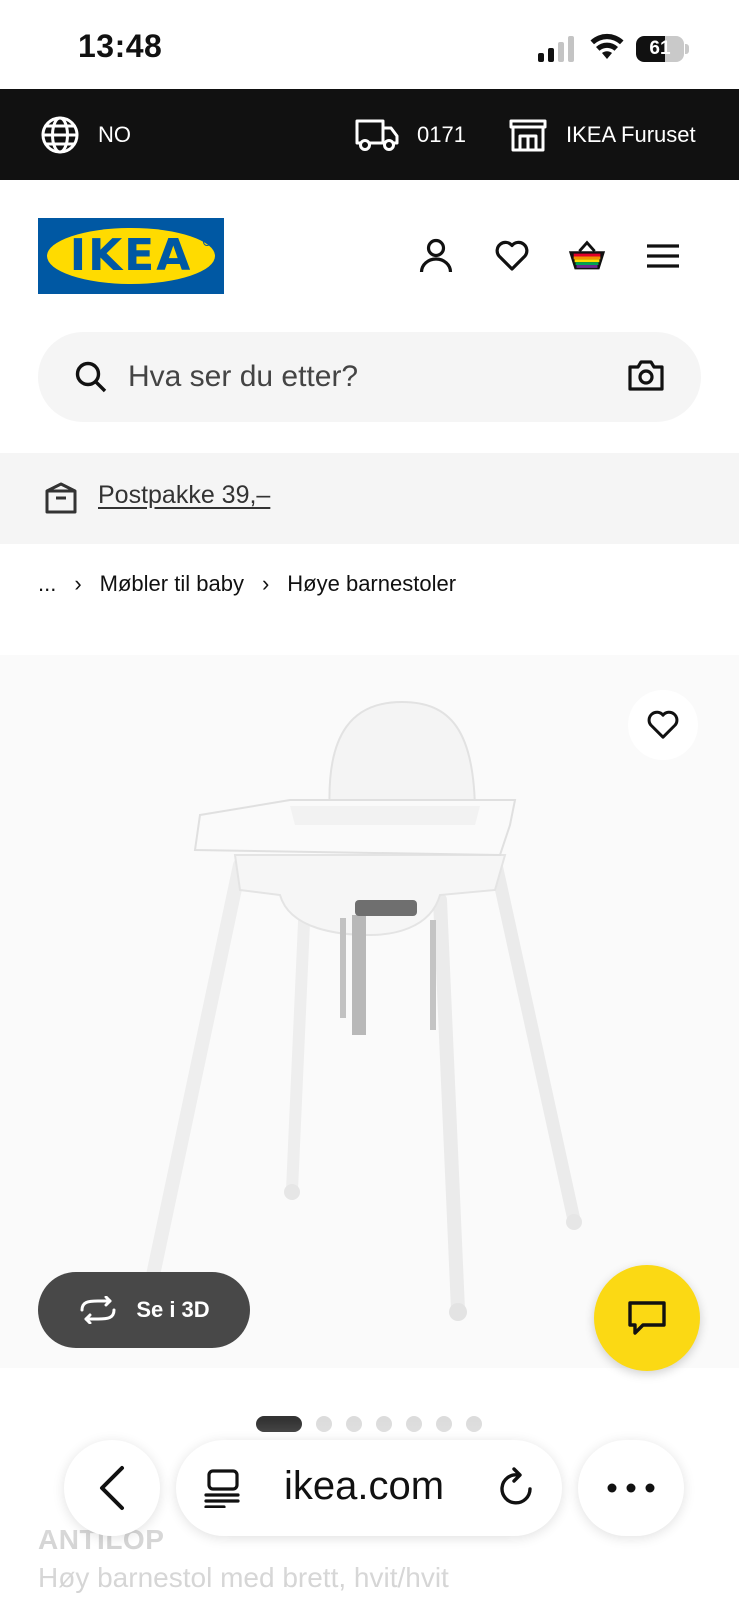 The image size is (739, 1600). I want to click on browser-more-button, so click(631, 1488).